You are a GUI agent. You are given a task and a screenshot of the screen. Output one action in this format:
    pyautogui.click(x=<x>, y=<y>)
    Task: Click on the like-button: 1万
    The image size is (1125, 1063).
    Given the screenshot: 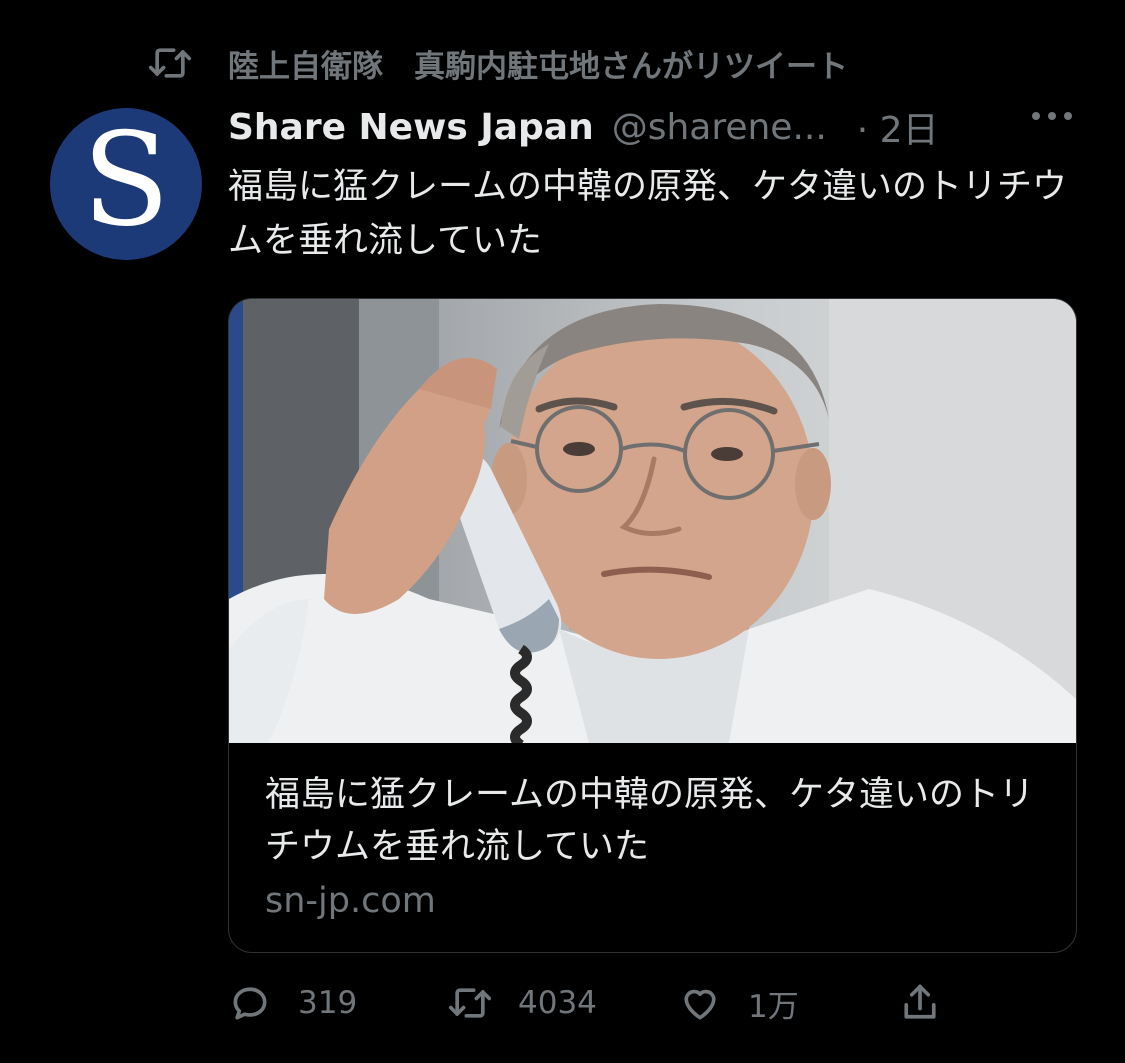 What is the action you would take?
    pyautogui.click(x=788, y=1003)
    